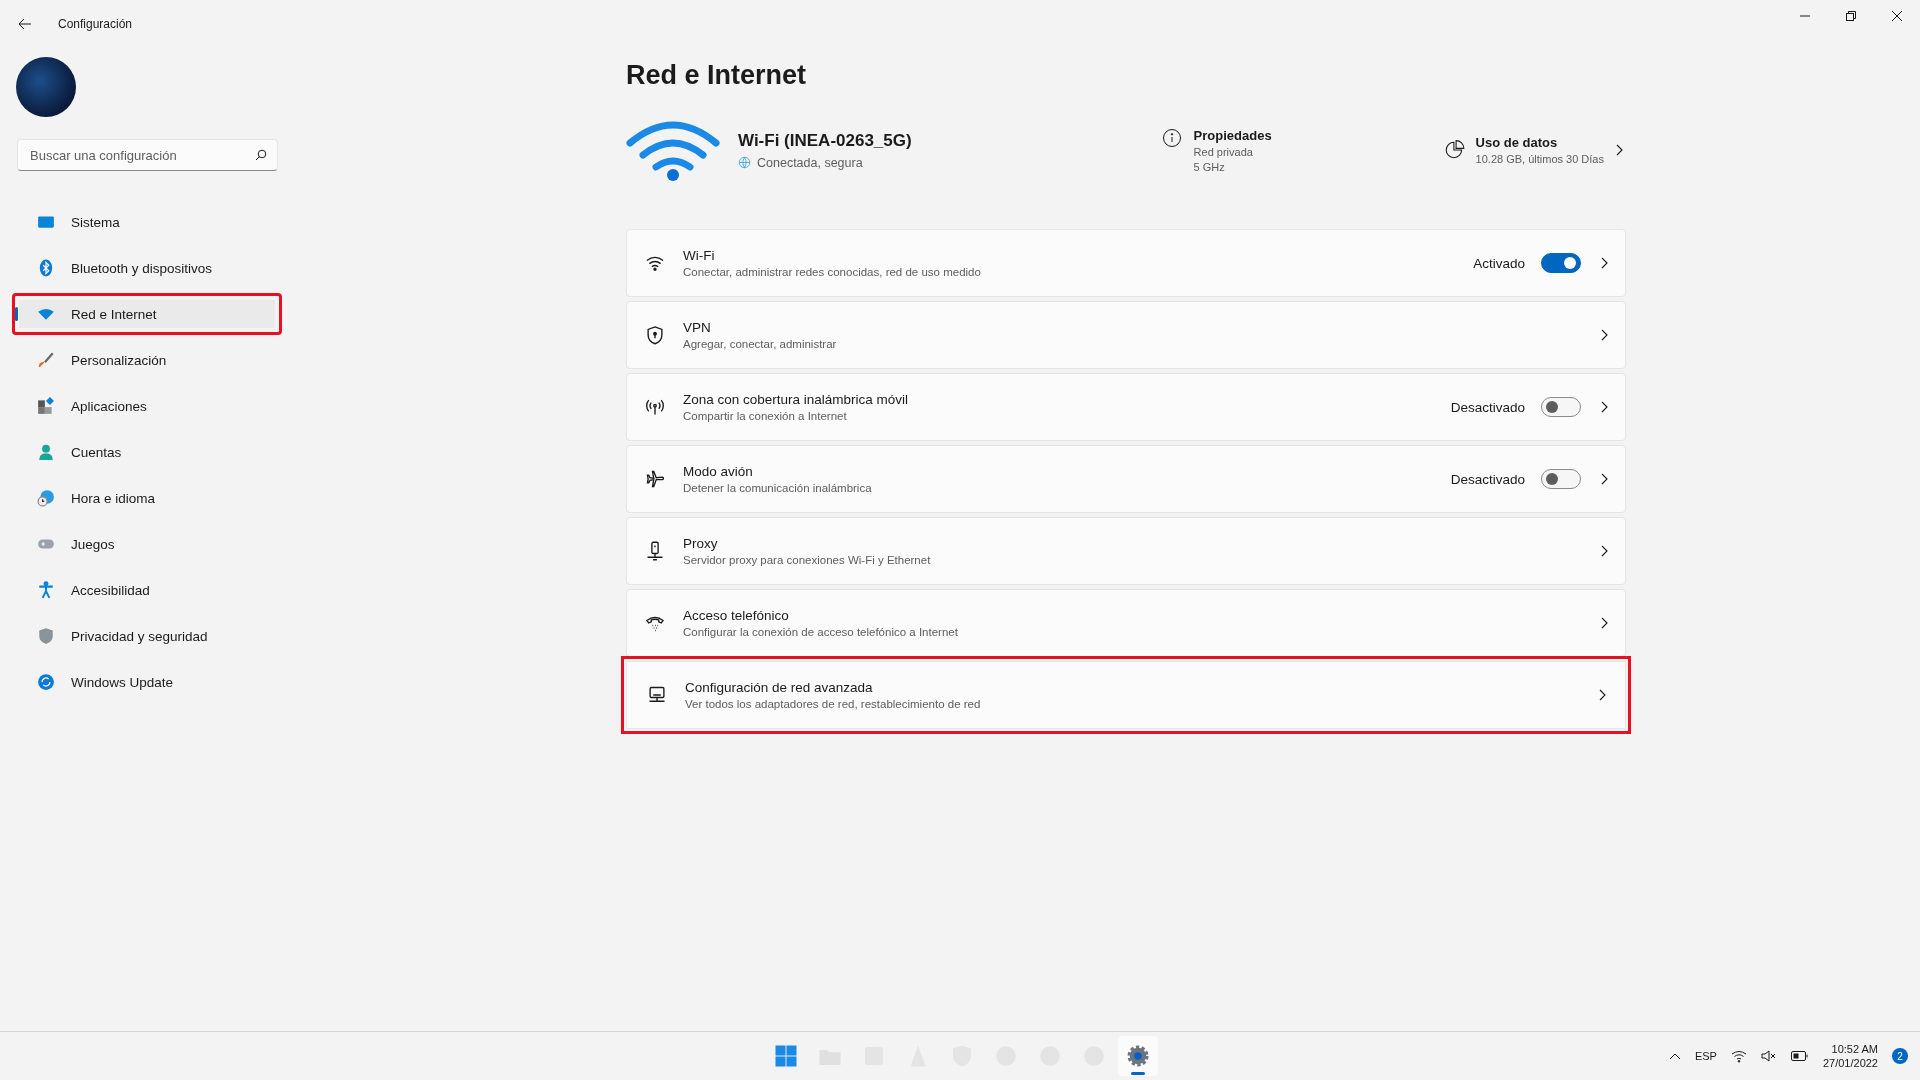 This screenshot has width=1920, height=1080. What do you see at coordinates (699, 255) in the screenshot?
I see `card-title: Wi-Fi` at bounding box center [699, 255].